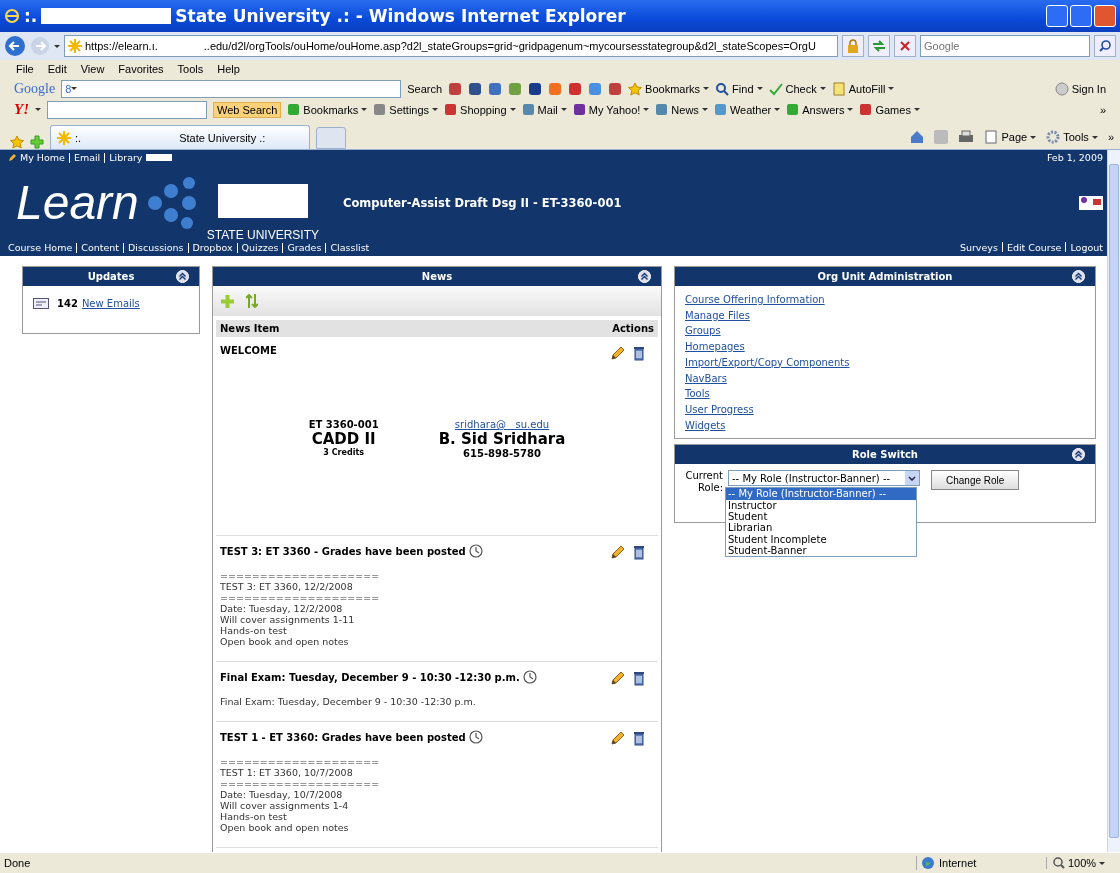 The height and width of the screenshot is (873, 1120). I want to click on more-button: », so click(1110, 137).